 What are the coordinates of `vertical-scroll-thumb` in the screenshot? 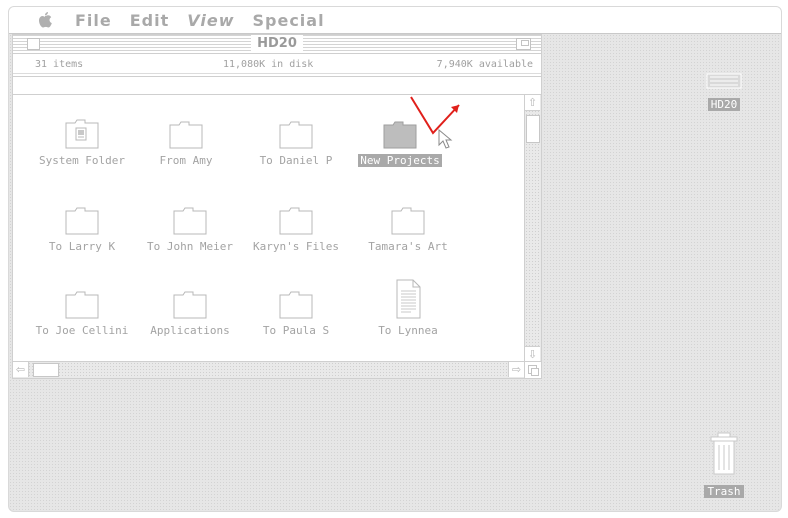 It's located at (533, 129).